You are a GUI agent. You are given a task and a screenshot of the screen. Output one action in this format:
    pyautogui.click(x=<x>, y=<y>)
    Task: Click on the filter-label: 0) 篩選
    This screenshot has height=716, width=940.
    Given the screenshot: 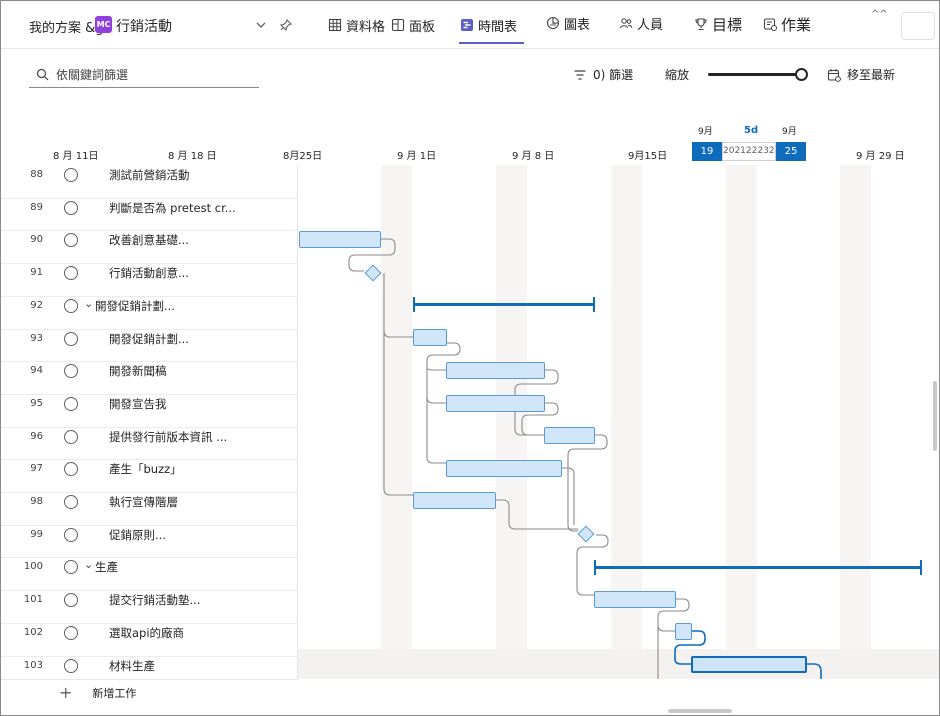 What is the action you would take?
    pyautogui.click(x=613, y=75)
    